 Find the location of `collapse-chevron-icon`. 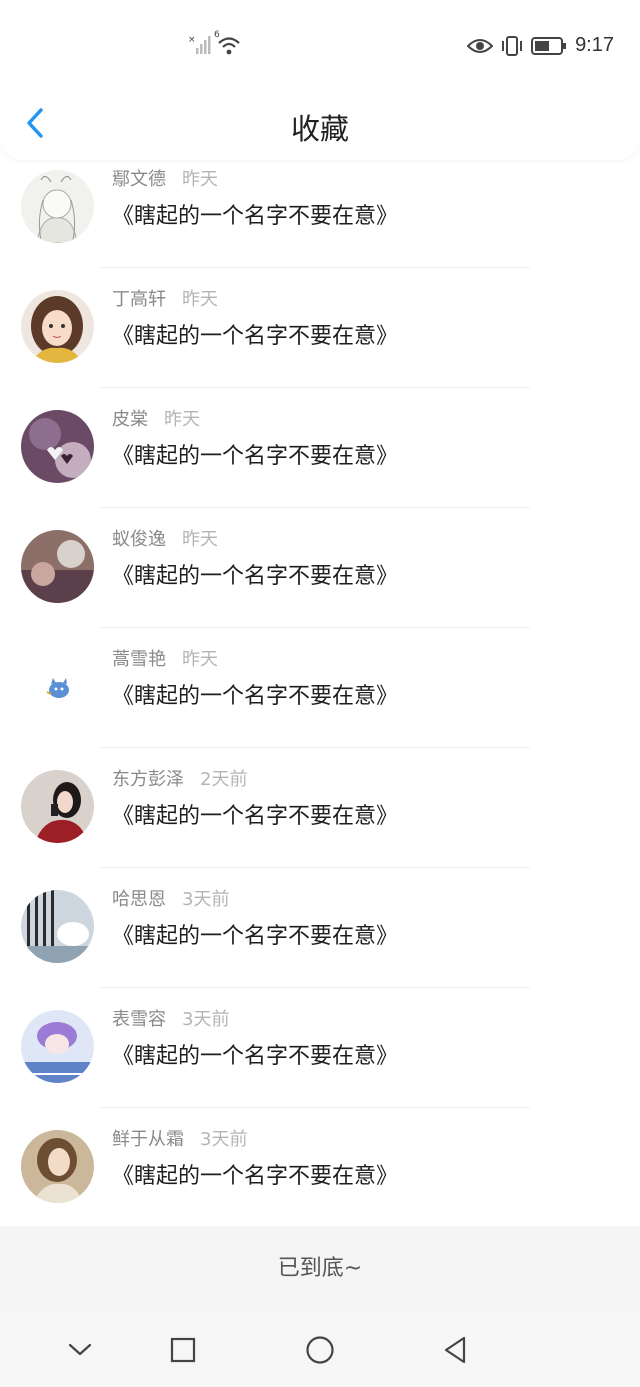

collapse-chevron-icon is located at coordinates (80, 1349).